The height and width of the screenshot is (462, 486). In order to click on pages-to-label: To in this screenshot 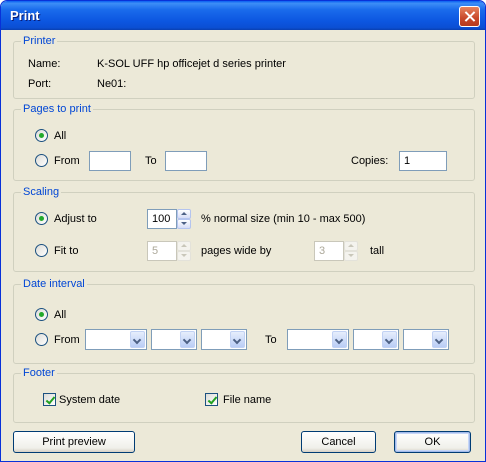, I will do `click(151, 161)`.